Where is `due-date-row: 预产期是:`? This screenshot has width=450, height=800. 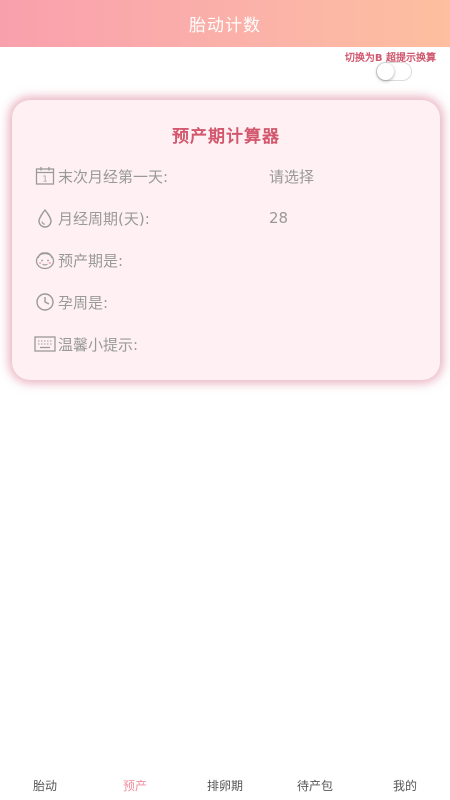 due-date-row: 预产期是: is located at coordinates (229, 260).